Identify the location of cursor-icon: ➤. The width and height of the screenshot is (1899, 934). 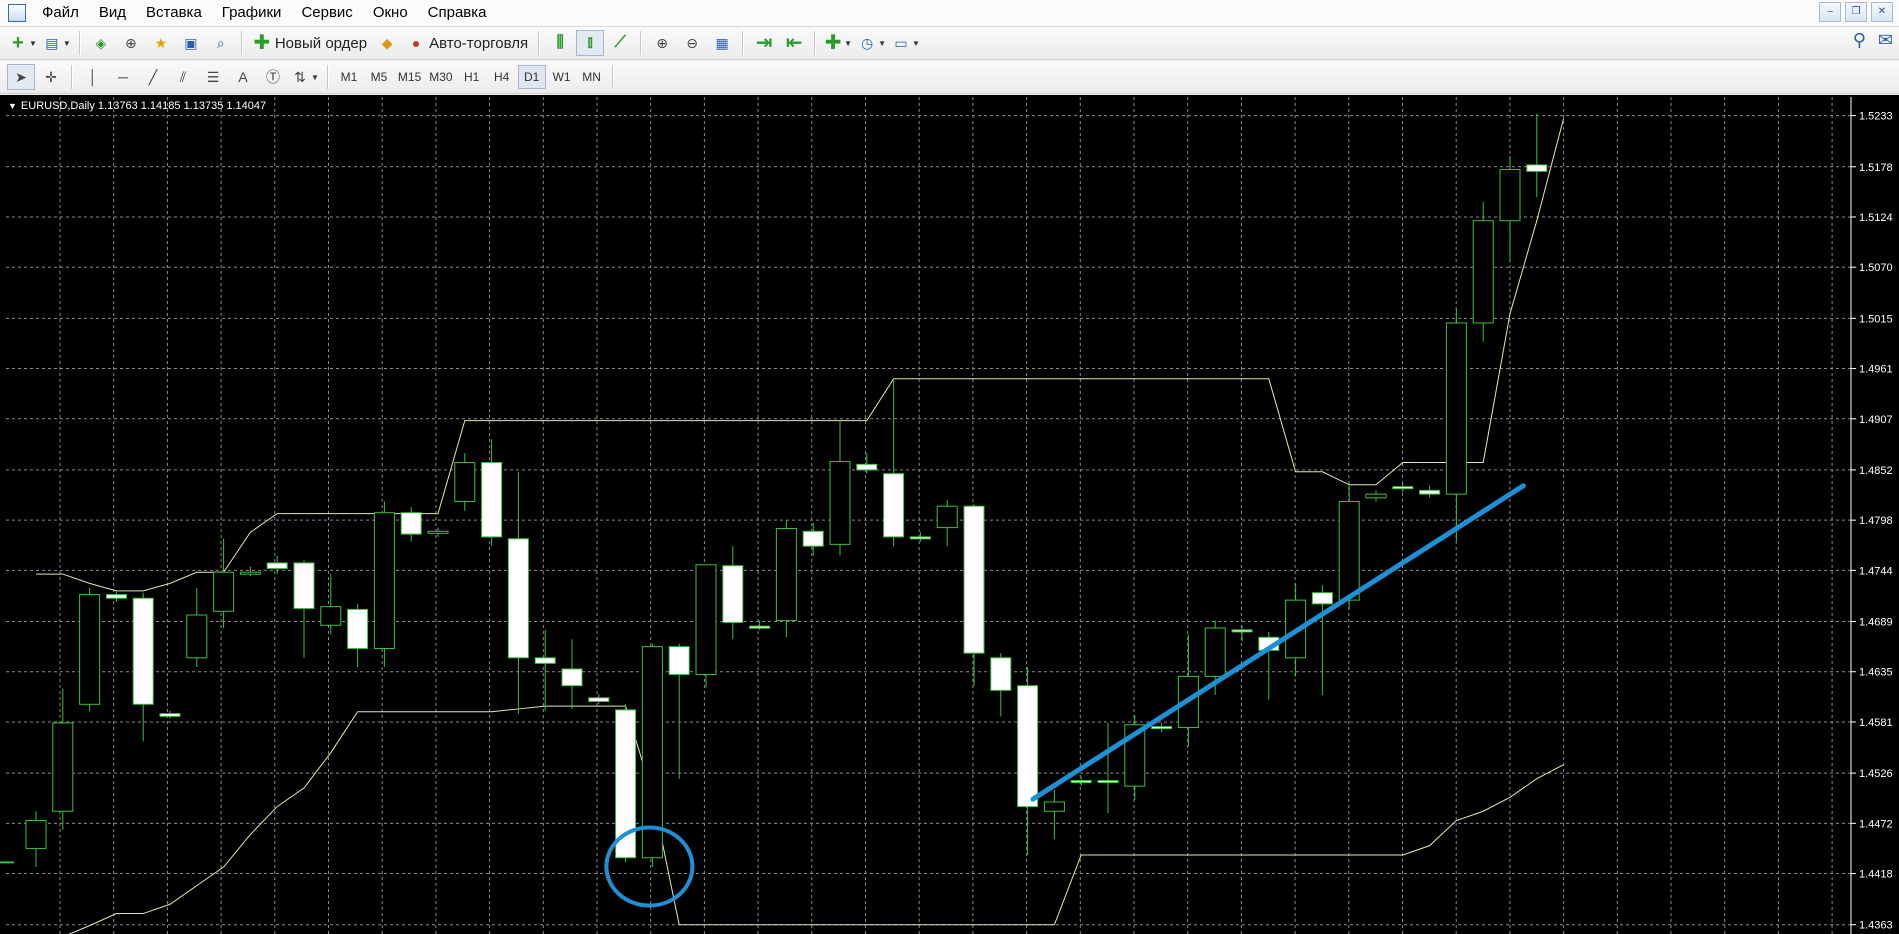
(21, 77).